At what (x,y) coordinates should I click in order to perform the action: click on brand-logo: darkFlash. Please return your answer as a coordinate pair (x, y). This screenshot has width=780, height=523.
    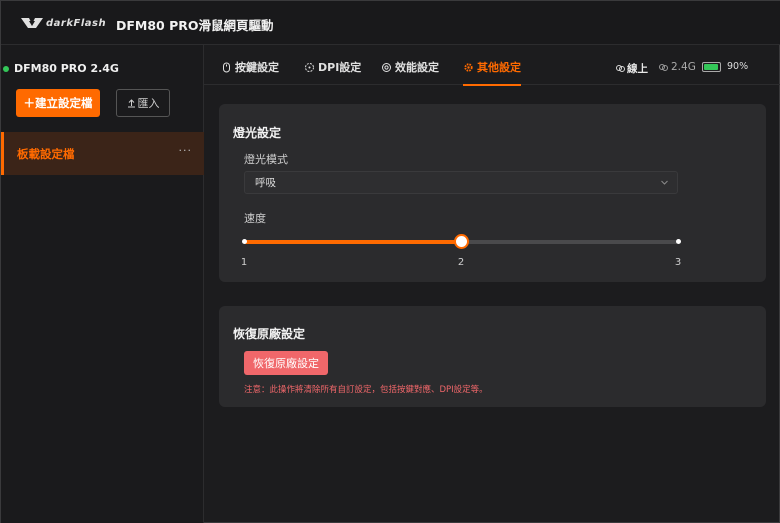
    Looking at the image, I should click on (63, 23).